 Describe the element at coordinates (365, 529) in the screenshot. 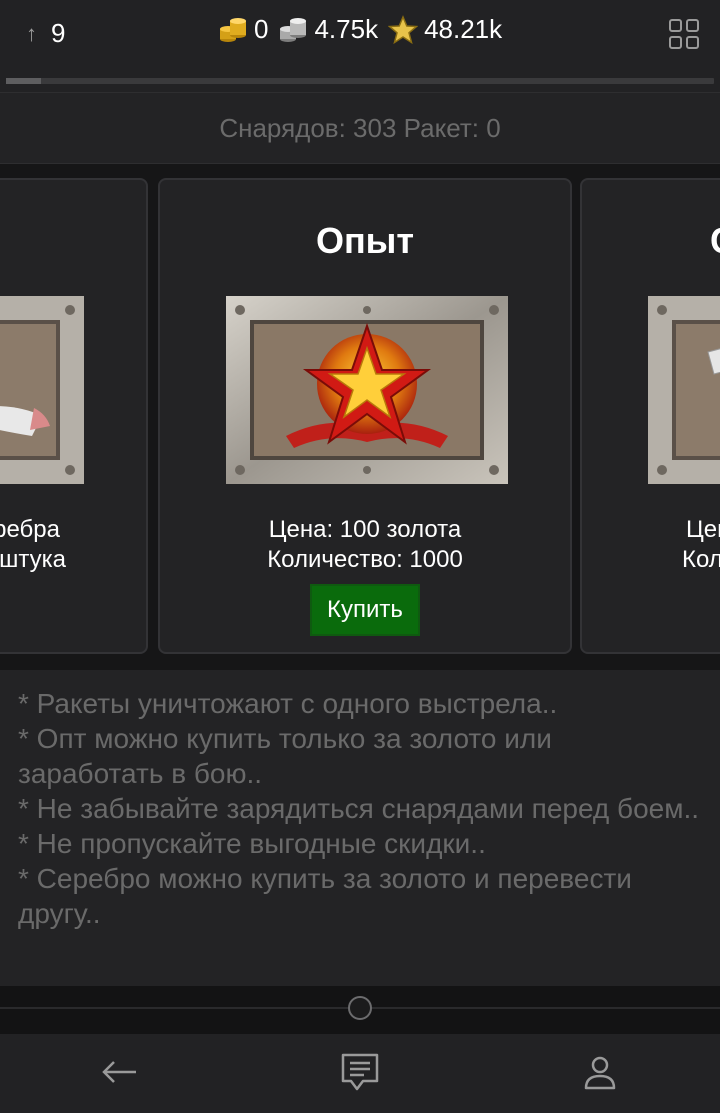

I see `card-price: Цена: 100 золота` at that location.